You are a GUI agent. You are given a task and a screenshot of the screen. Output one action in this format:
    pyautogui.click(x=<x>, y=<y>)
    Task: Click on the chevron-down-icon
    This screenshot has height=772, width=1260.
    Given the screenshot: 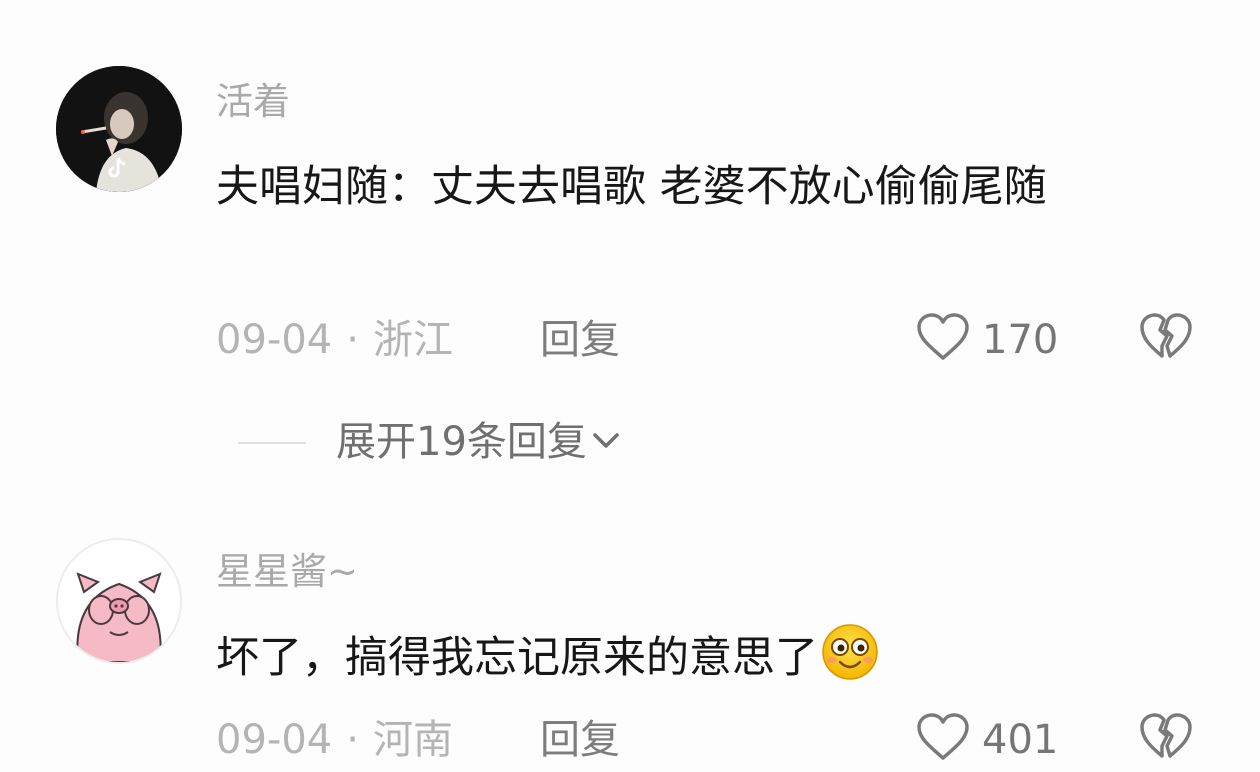 What is the action you would take?
    pyautogui.click(x=606, y=440)
    